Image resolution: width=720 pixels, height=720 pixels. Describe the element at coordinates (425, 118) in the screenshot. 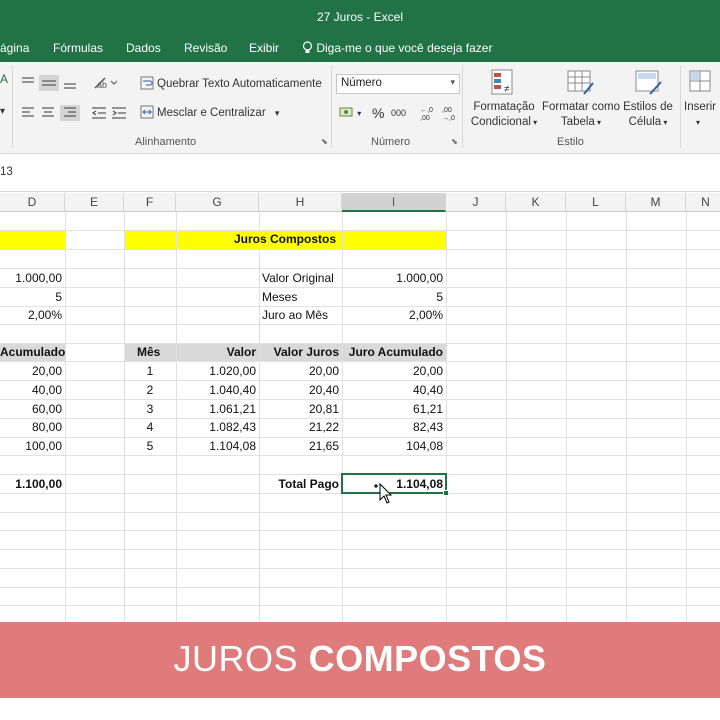

I see `svg-text: ,00` at that location.